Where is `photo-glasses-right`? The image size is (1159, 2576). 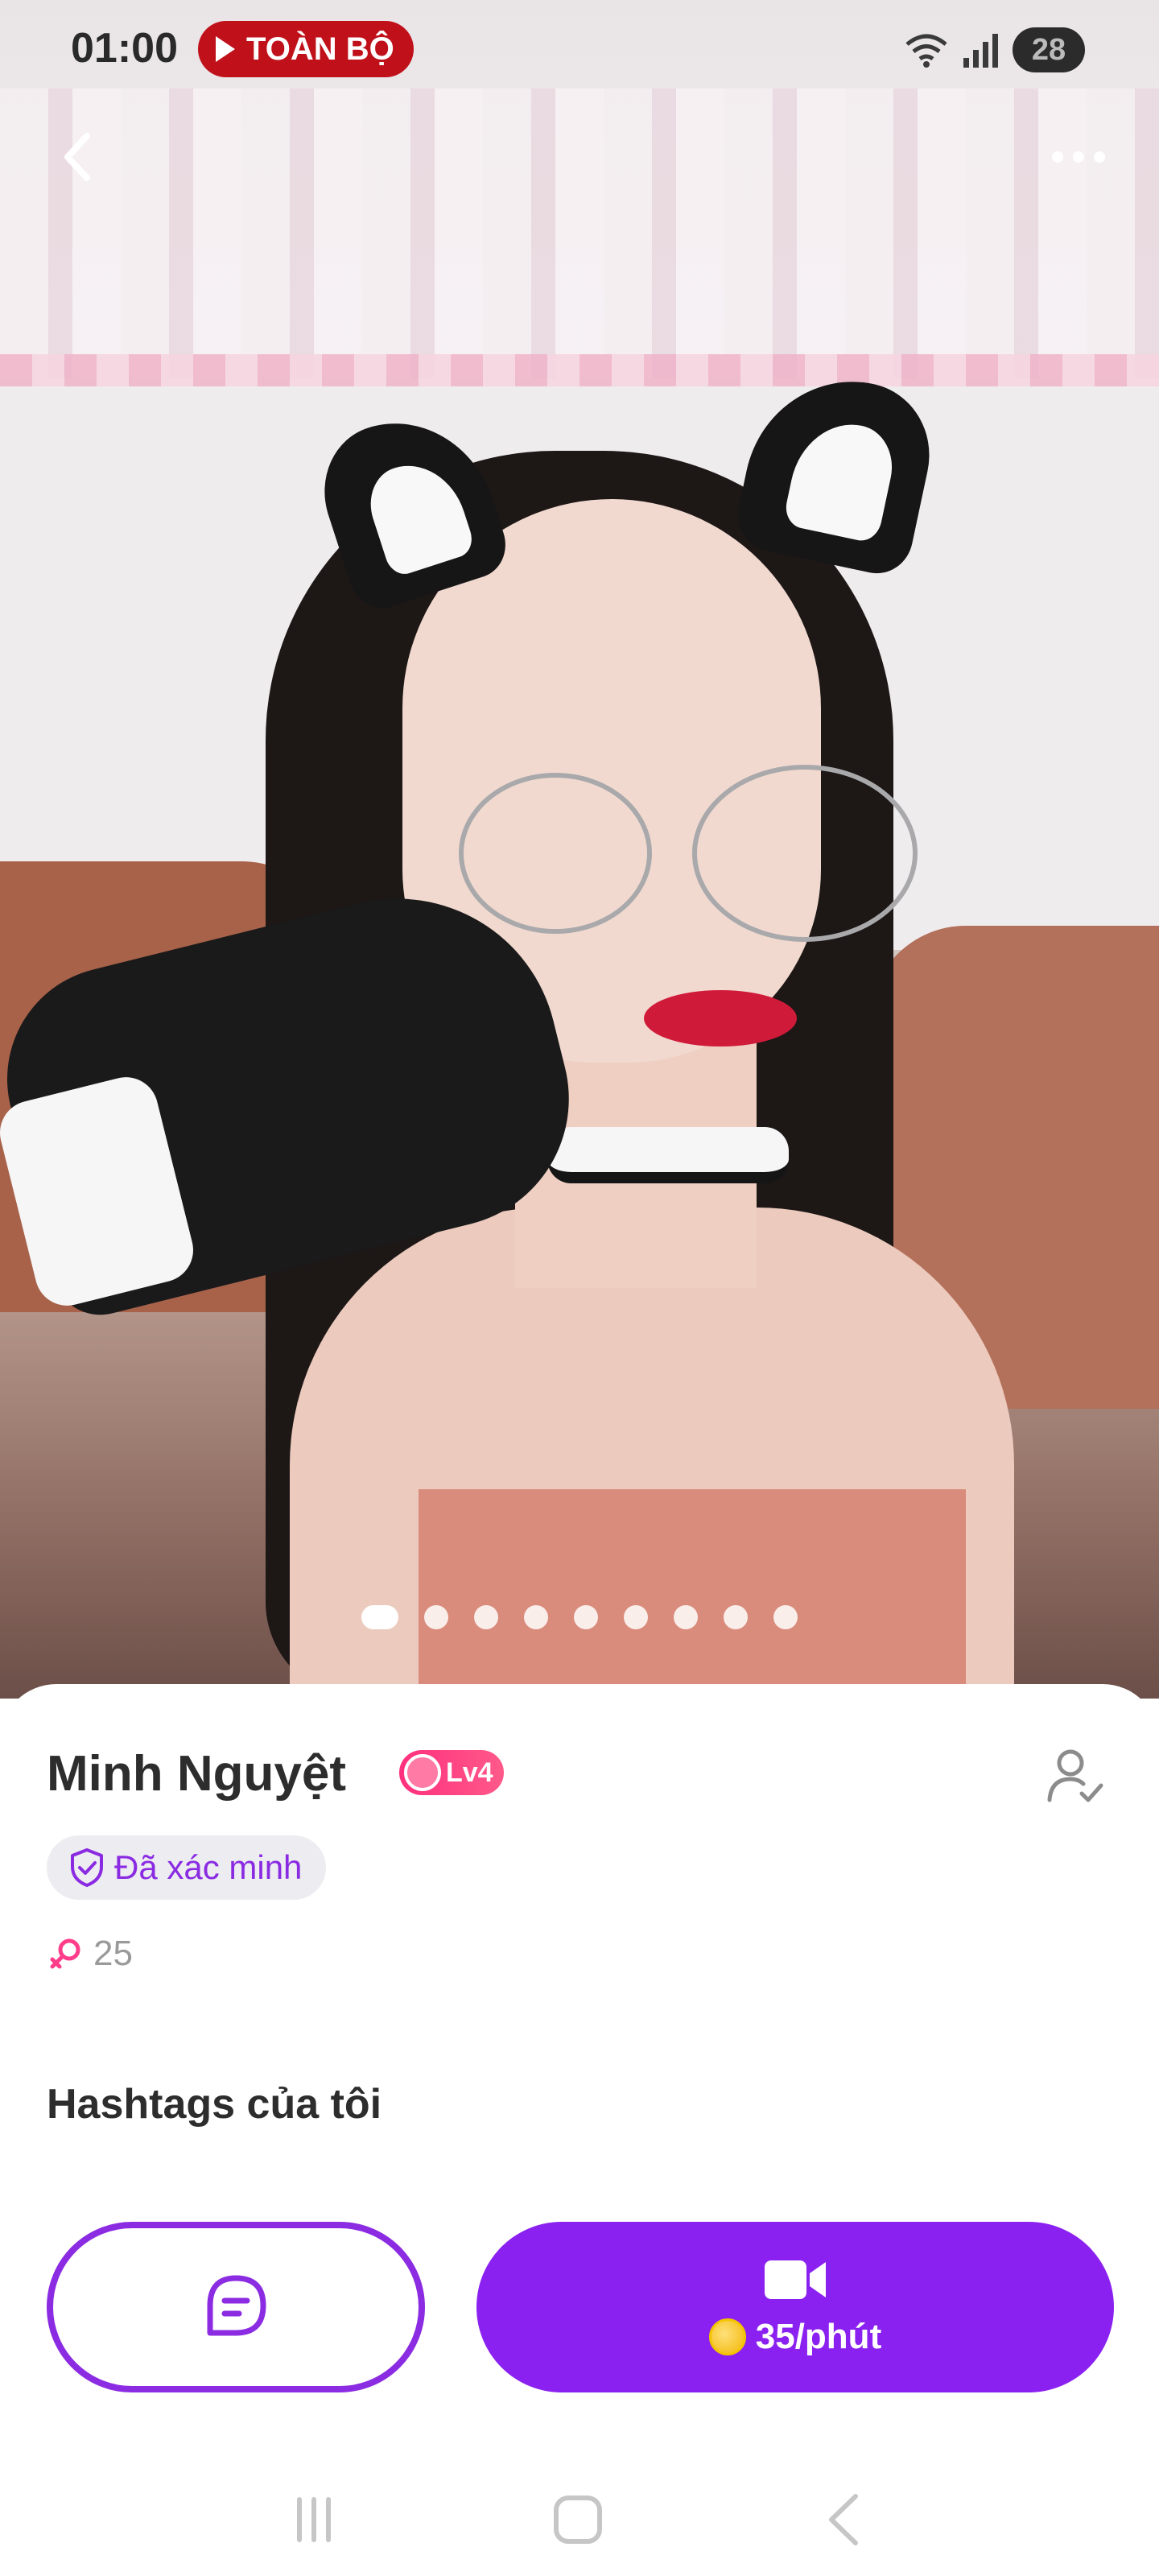
photo-glasses-right is located at coordinates (805, 853).